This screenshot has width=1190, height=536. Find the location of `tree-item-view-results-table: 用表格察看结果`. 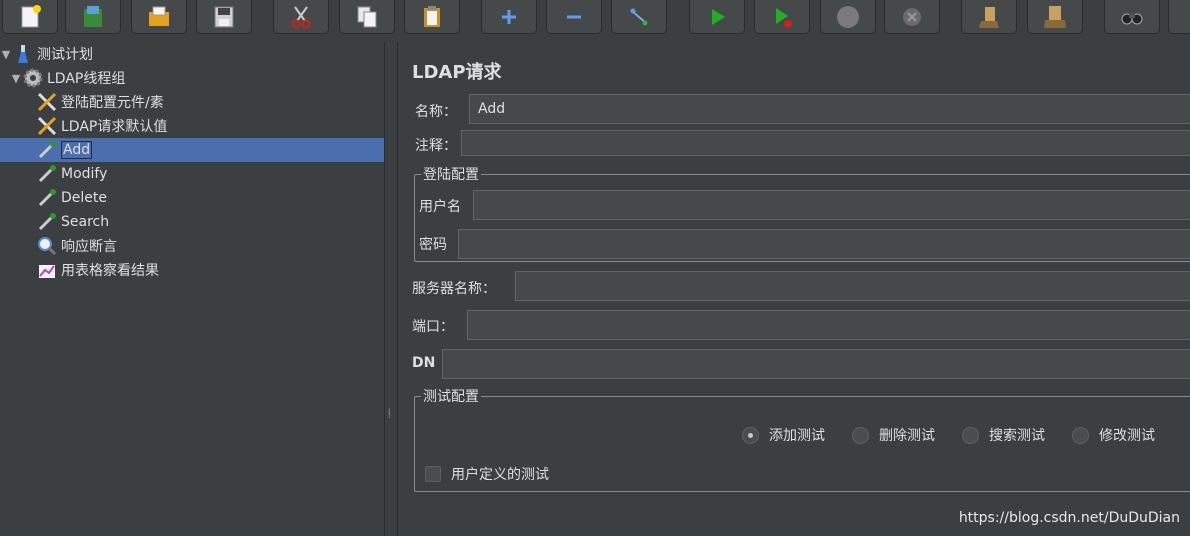

tree-item-view-results-table: 用表格察看结果 is located at coordinates (192, 270).